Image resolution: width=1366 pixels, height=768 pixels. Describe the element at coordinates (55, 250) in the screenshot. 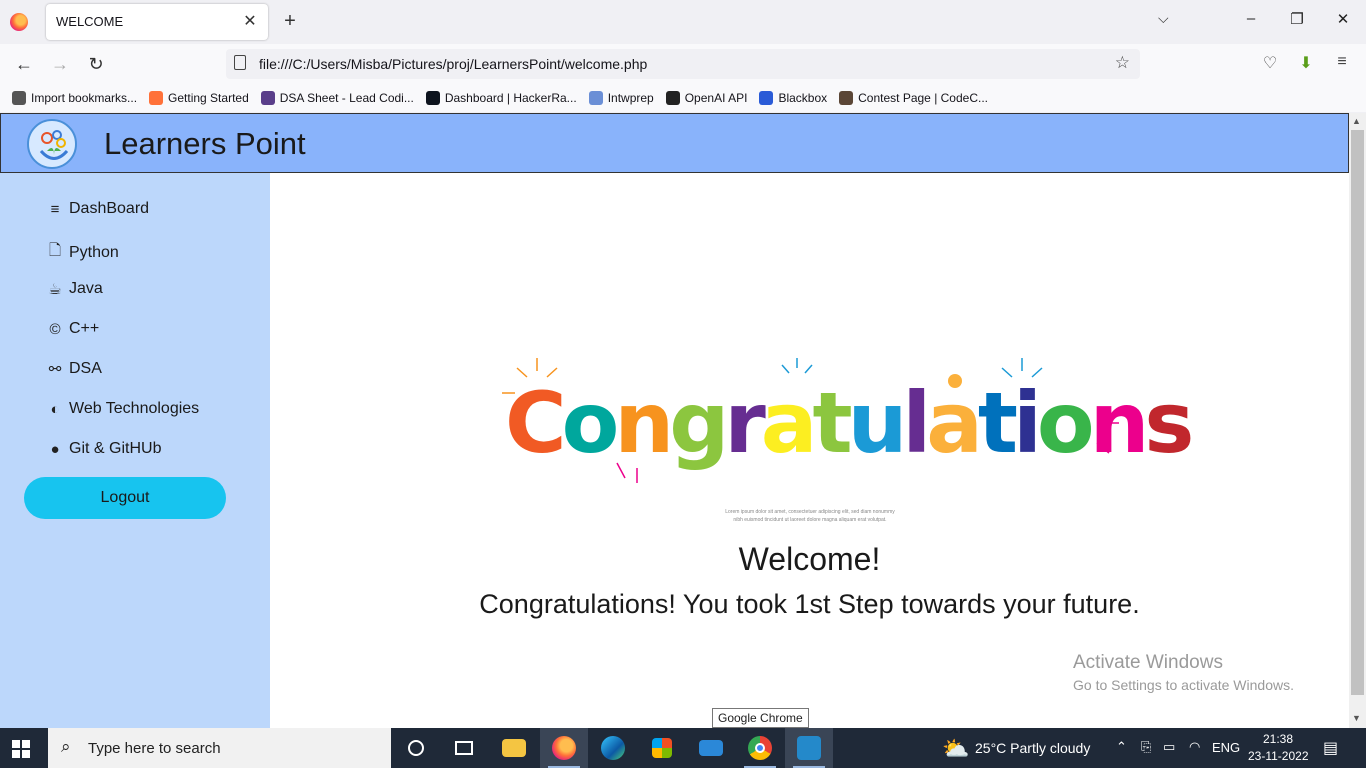

I see `python-icon: 🗋` at that location.